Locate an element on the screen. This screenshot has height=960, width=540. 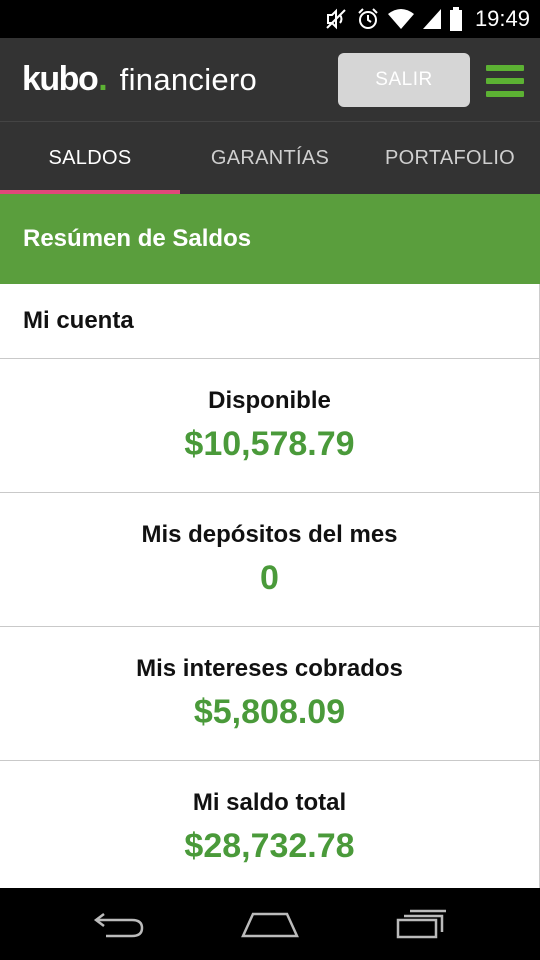
wifi-icon is located at coordinates (401, 19).